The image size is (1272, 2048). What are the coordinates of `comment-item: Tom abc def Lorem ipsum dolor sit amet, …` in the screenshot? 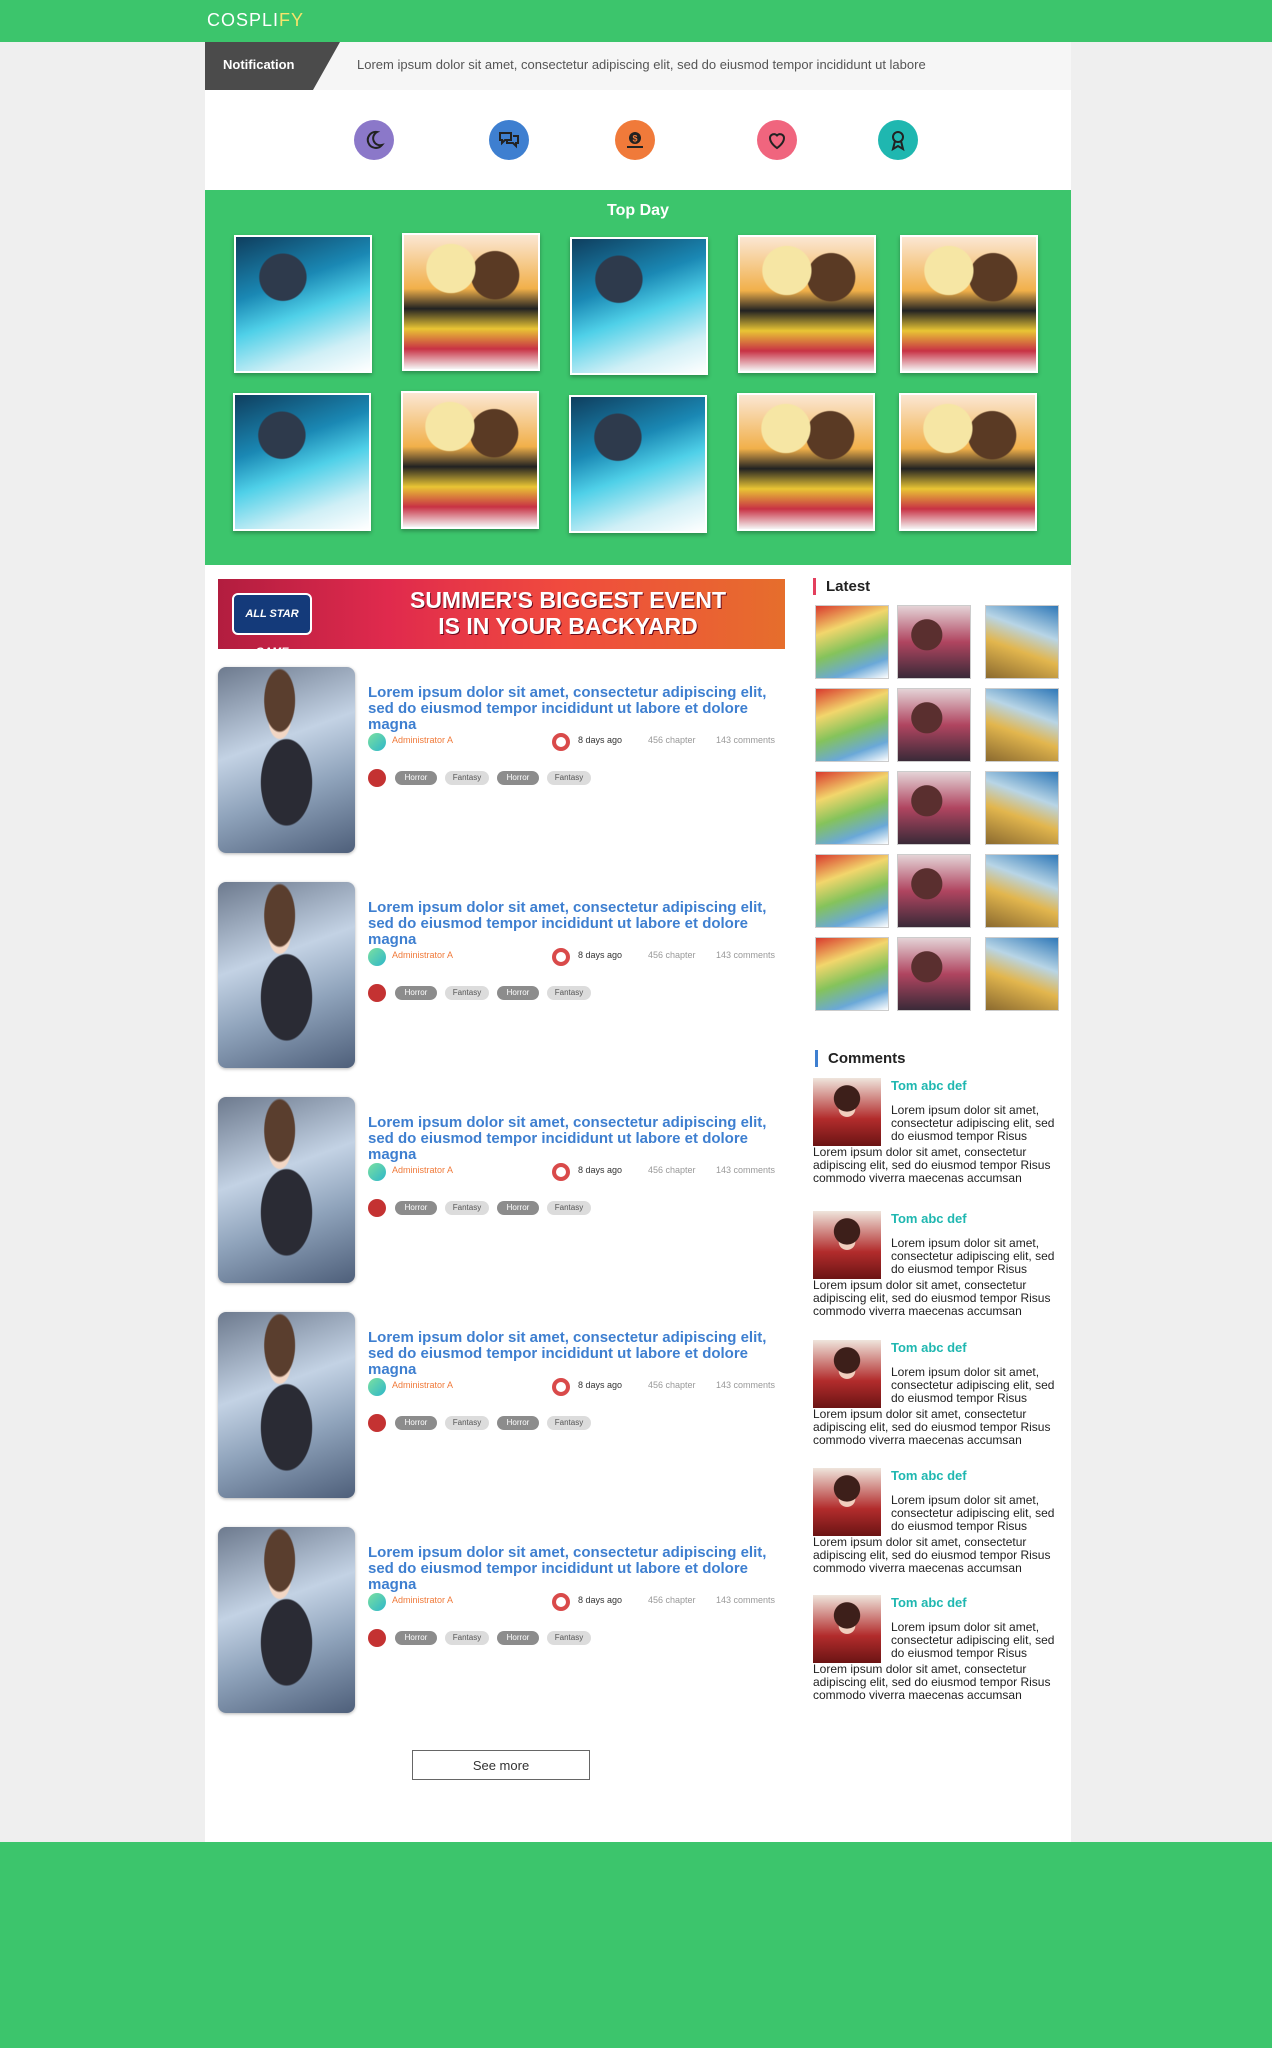 It's located at (938, 1138).